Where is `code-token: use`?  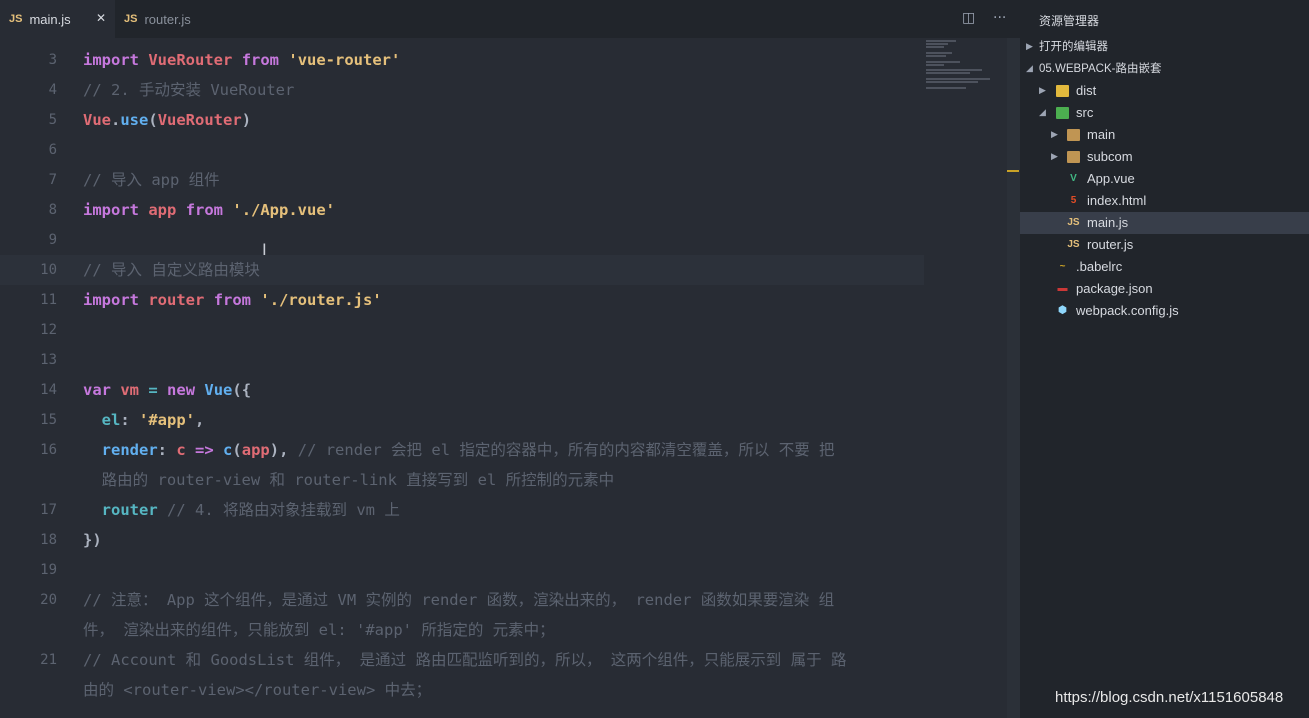 code-token: use is located at coordinates (134, 120).